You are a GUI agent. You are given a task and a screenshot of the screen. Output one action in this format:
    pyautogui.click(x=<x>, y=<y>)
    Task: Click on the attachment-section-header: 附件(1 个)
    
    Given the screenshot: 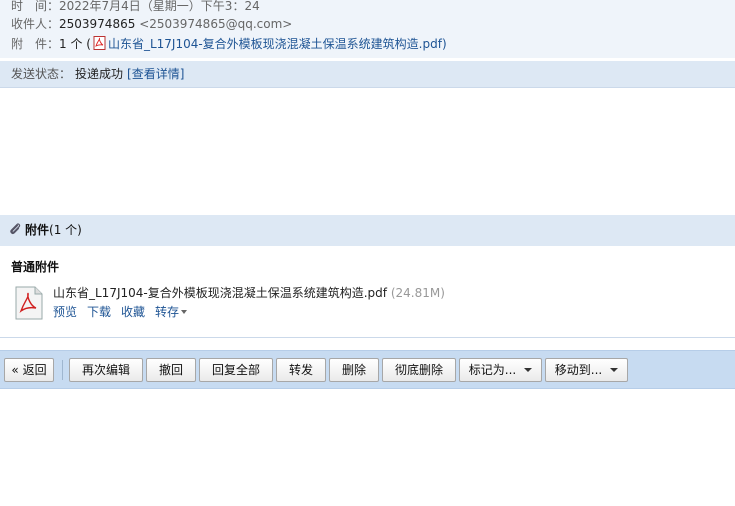 What is the action you would take?
    pyautogui.click(x=367, y=230)
    